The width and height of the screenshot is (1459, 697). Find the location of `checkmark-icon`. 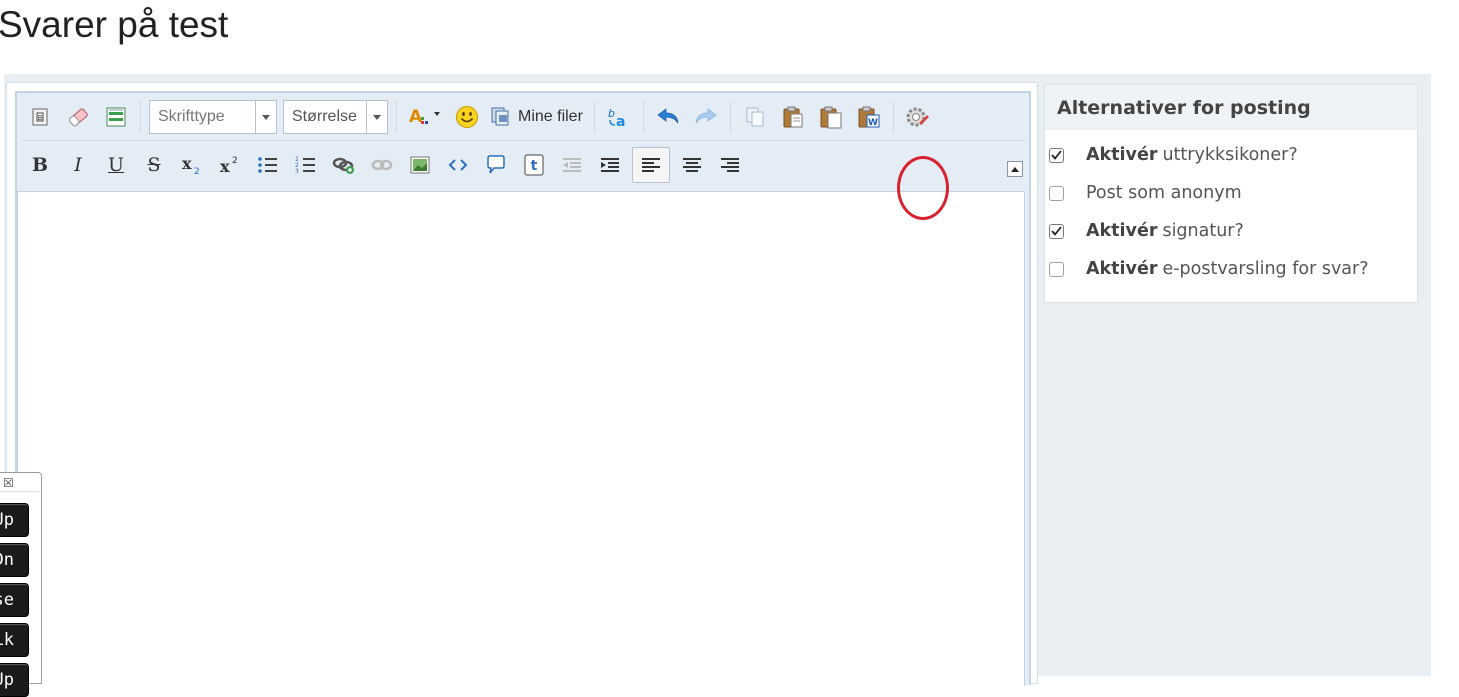

checkmark-icon is located at coordinates (1056, 231).